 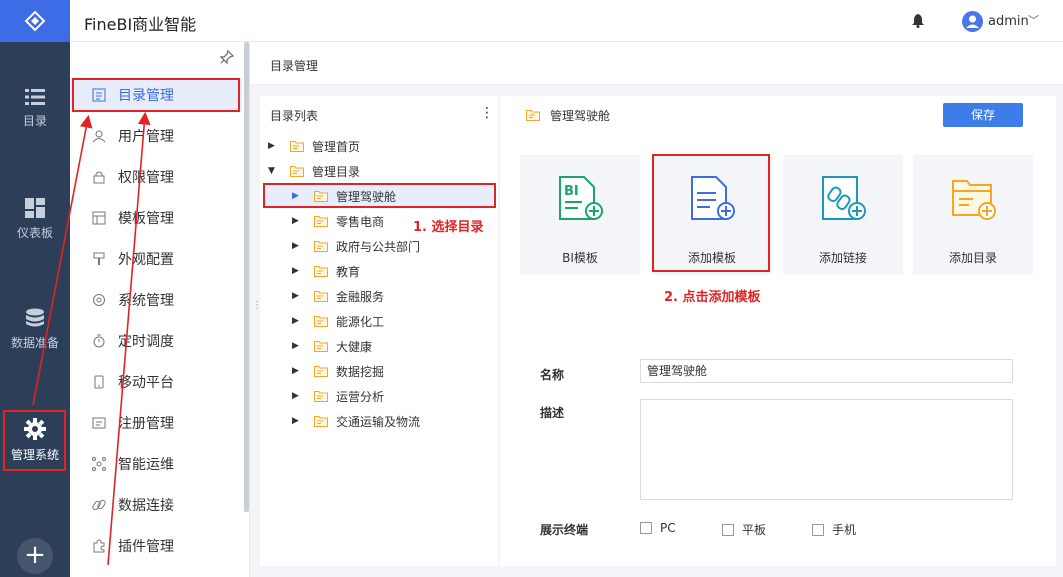 What do you see at coordinates (826, 449) in the screenshot?
I see `description-textarea` at bounding box center [826, 449].